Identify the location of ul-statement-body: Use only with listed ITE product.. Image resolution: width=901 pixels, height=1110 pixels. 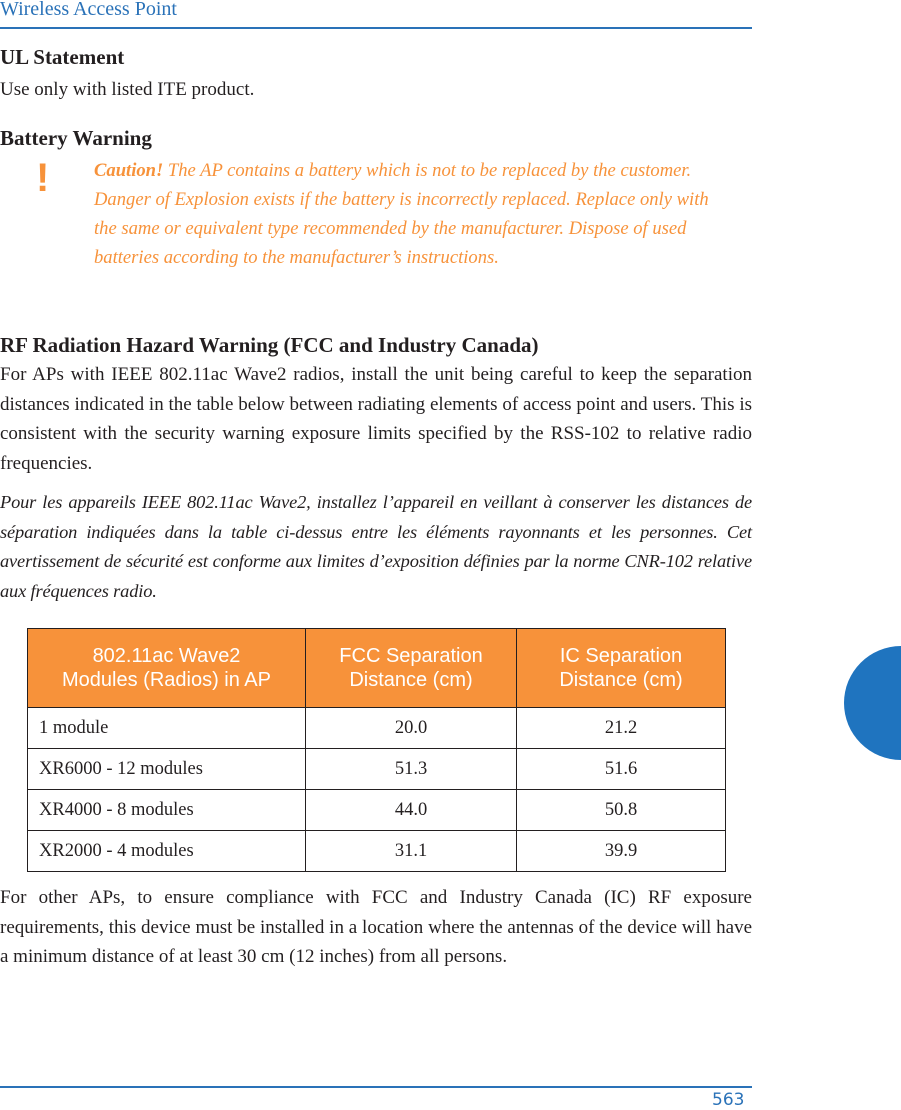
(127, 89).